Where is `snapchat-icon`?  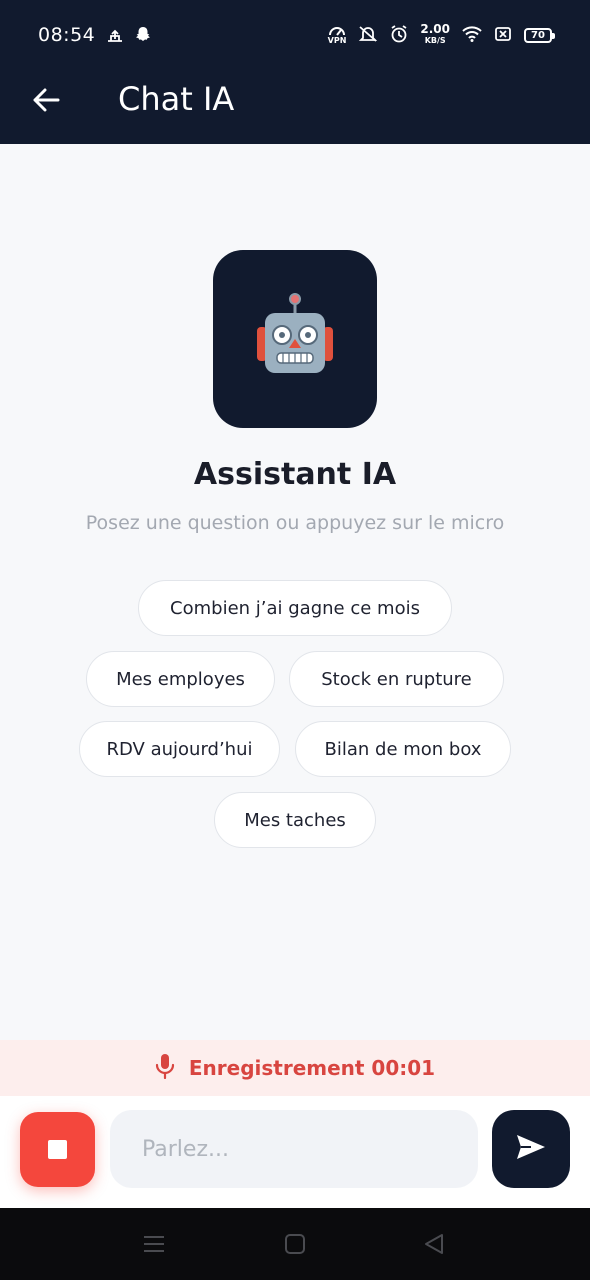 snapchat-icon is located at coordinates (143, 37).